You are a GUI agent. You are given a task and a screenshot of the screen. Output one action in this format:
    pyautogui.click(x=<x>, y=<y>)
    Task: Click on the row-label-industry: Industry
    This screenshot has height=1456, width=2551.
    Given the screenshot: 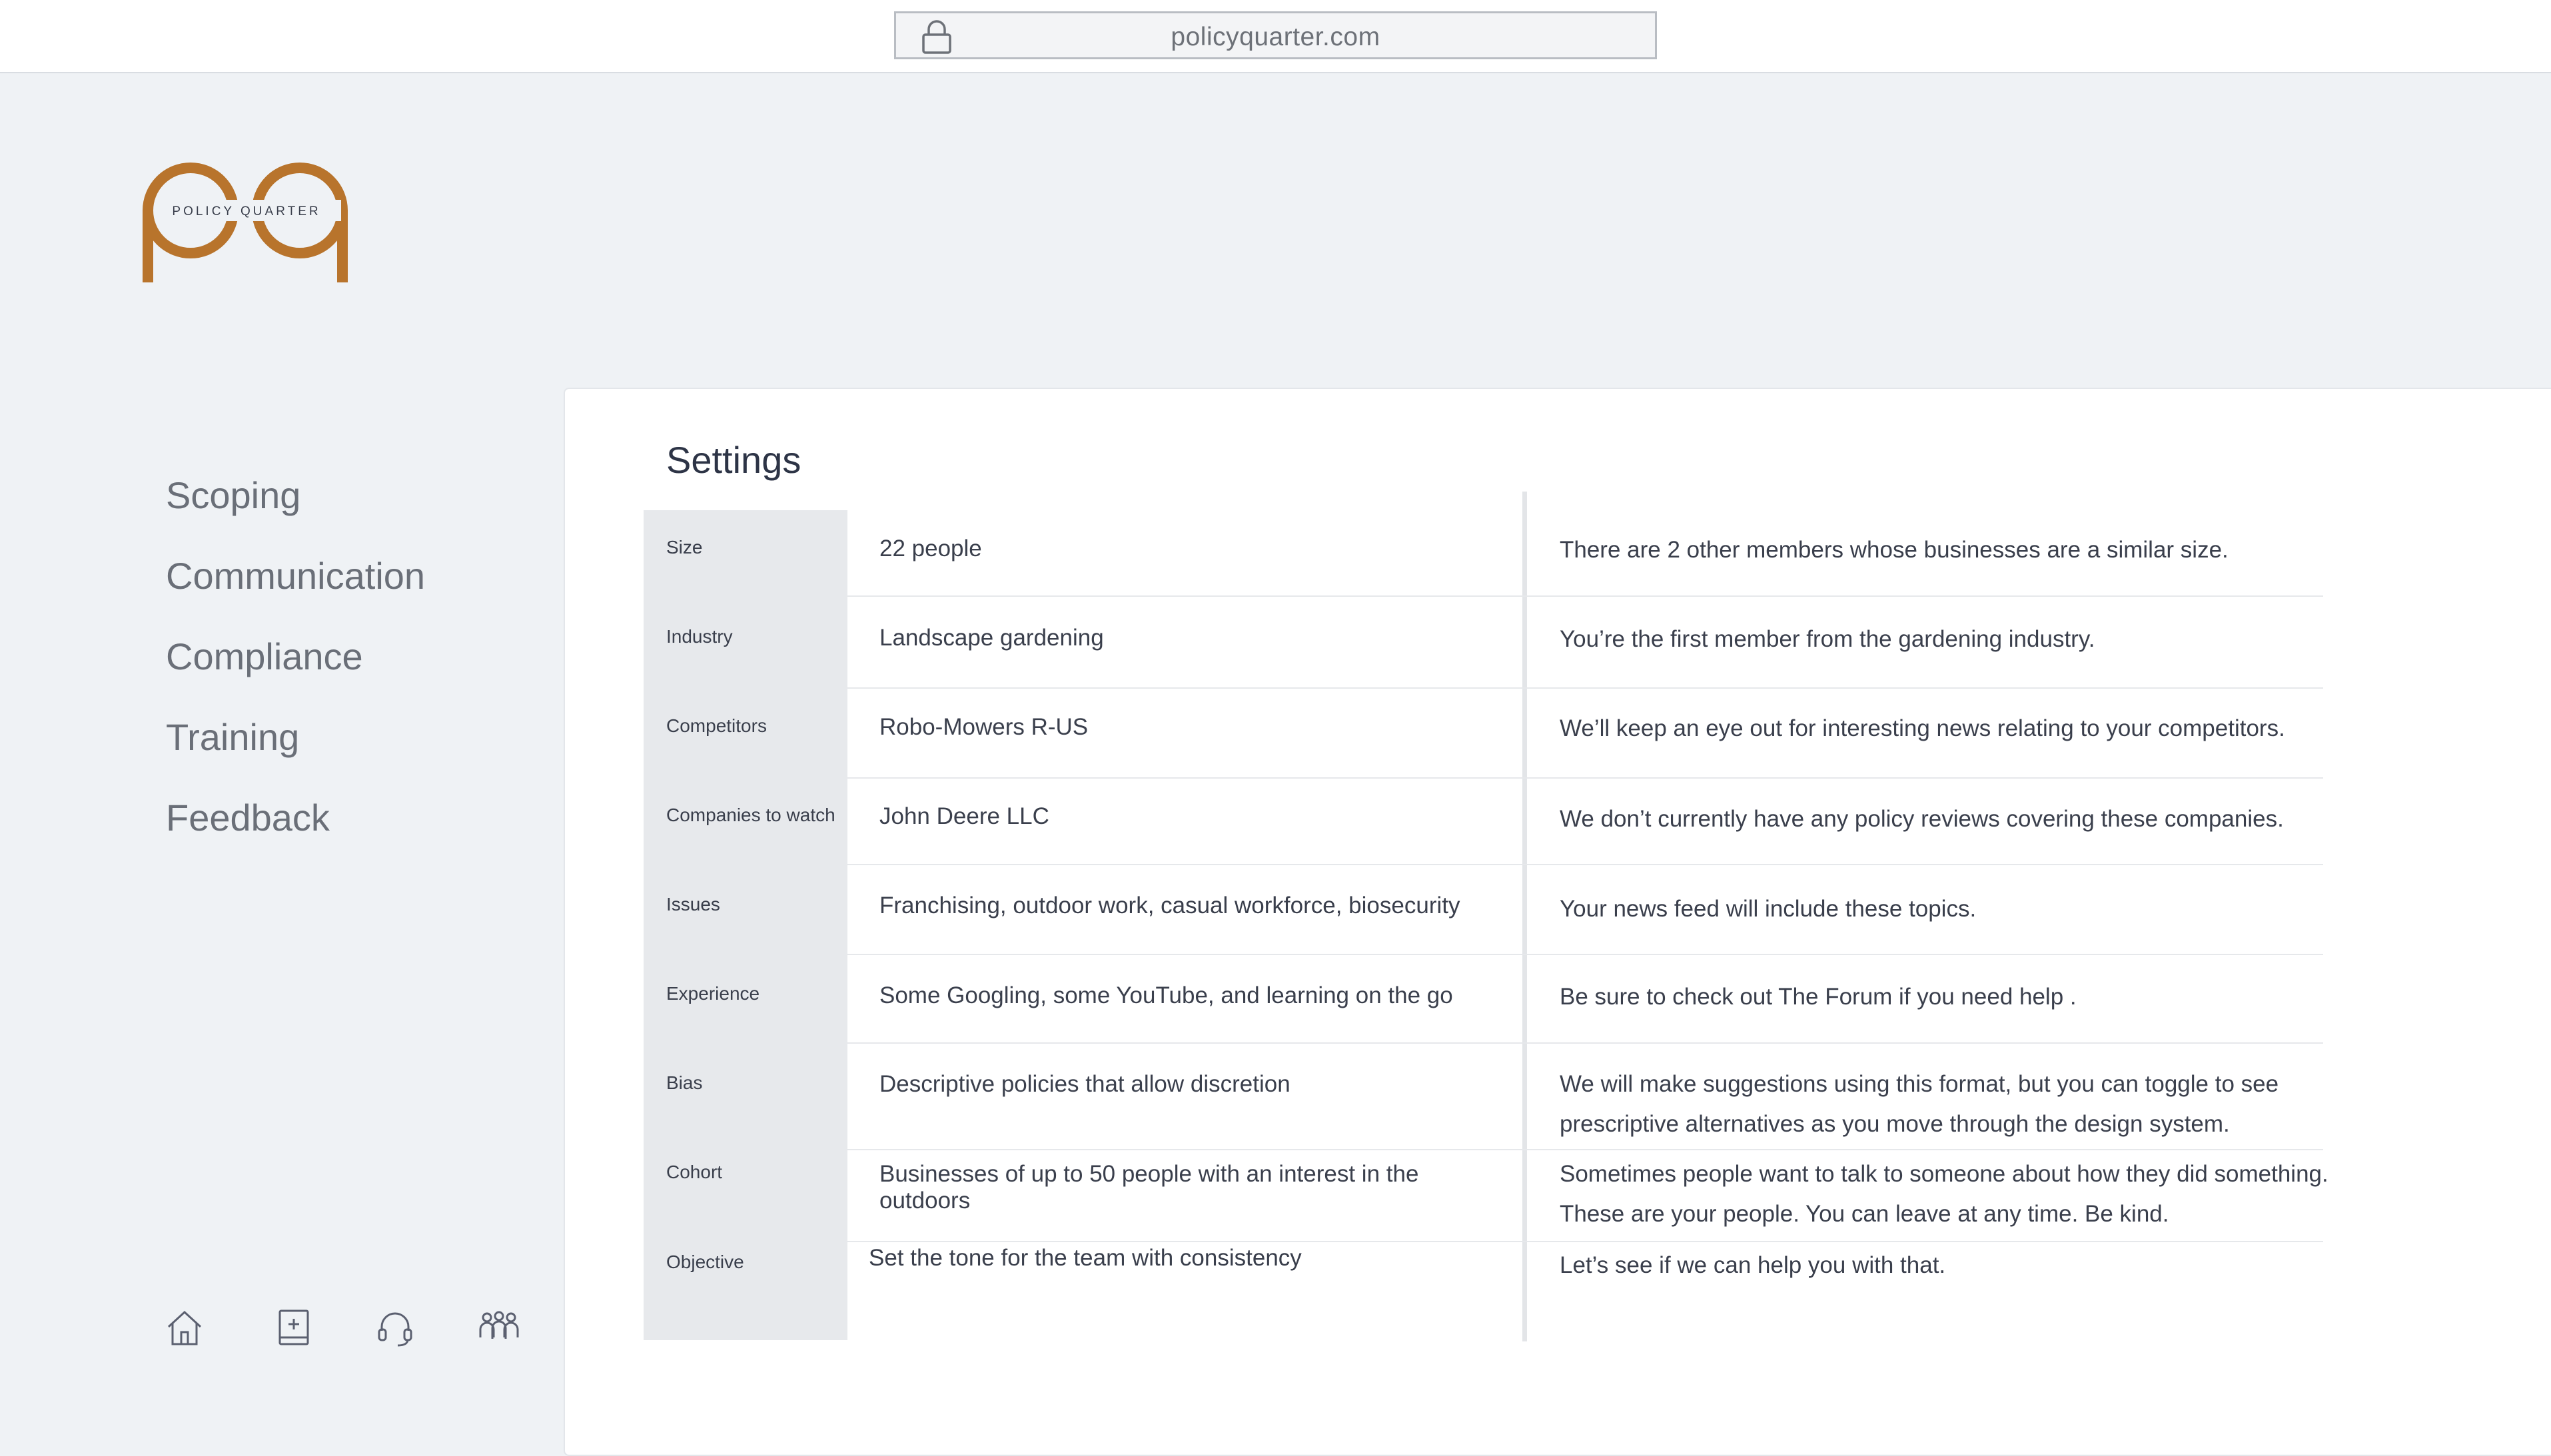 What is the action you would take?
    pyautogui.click(x=699, y=636)
    